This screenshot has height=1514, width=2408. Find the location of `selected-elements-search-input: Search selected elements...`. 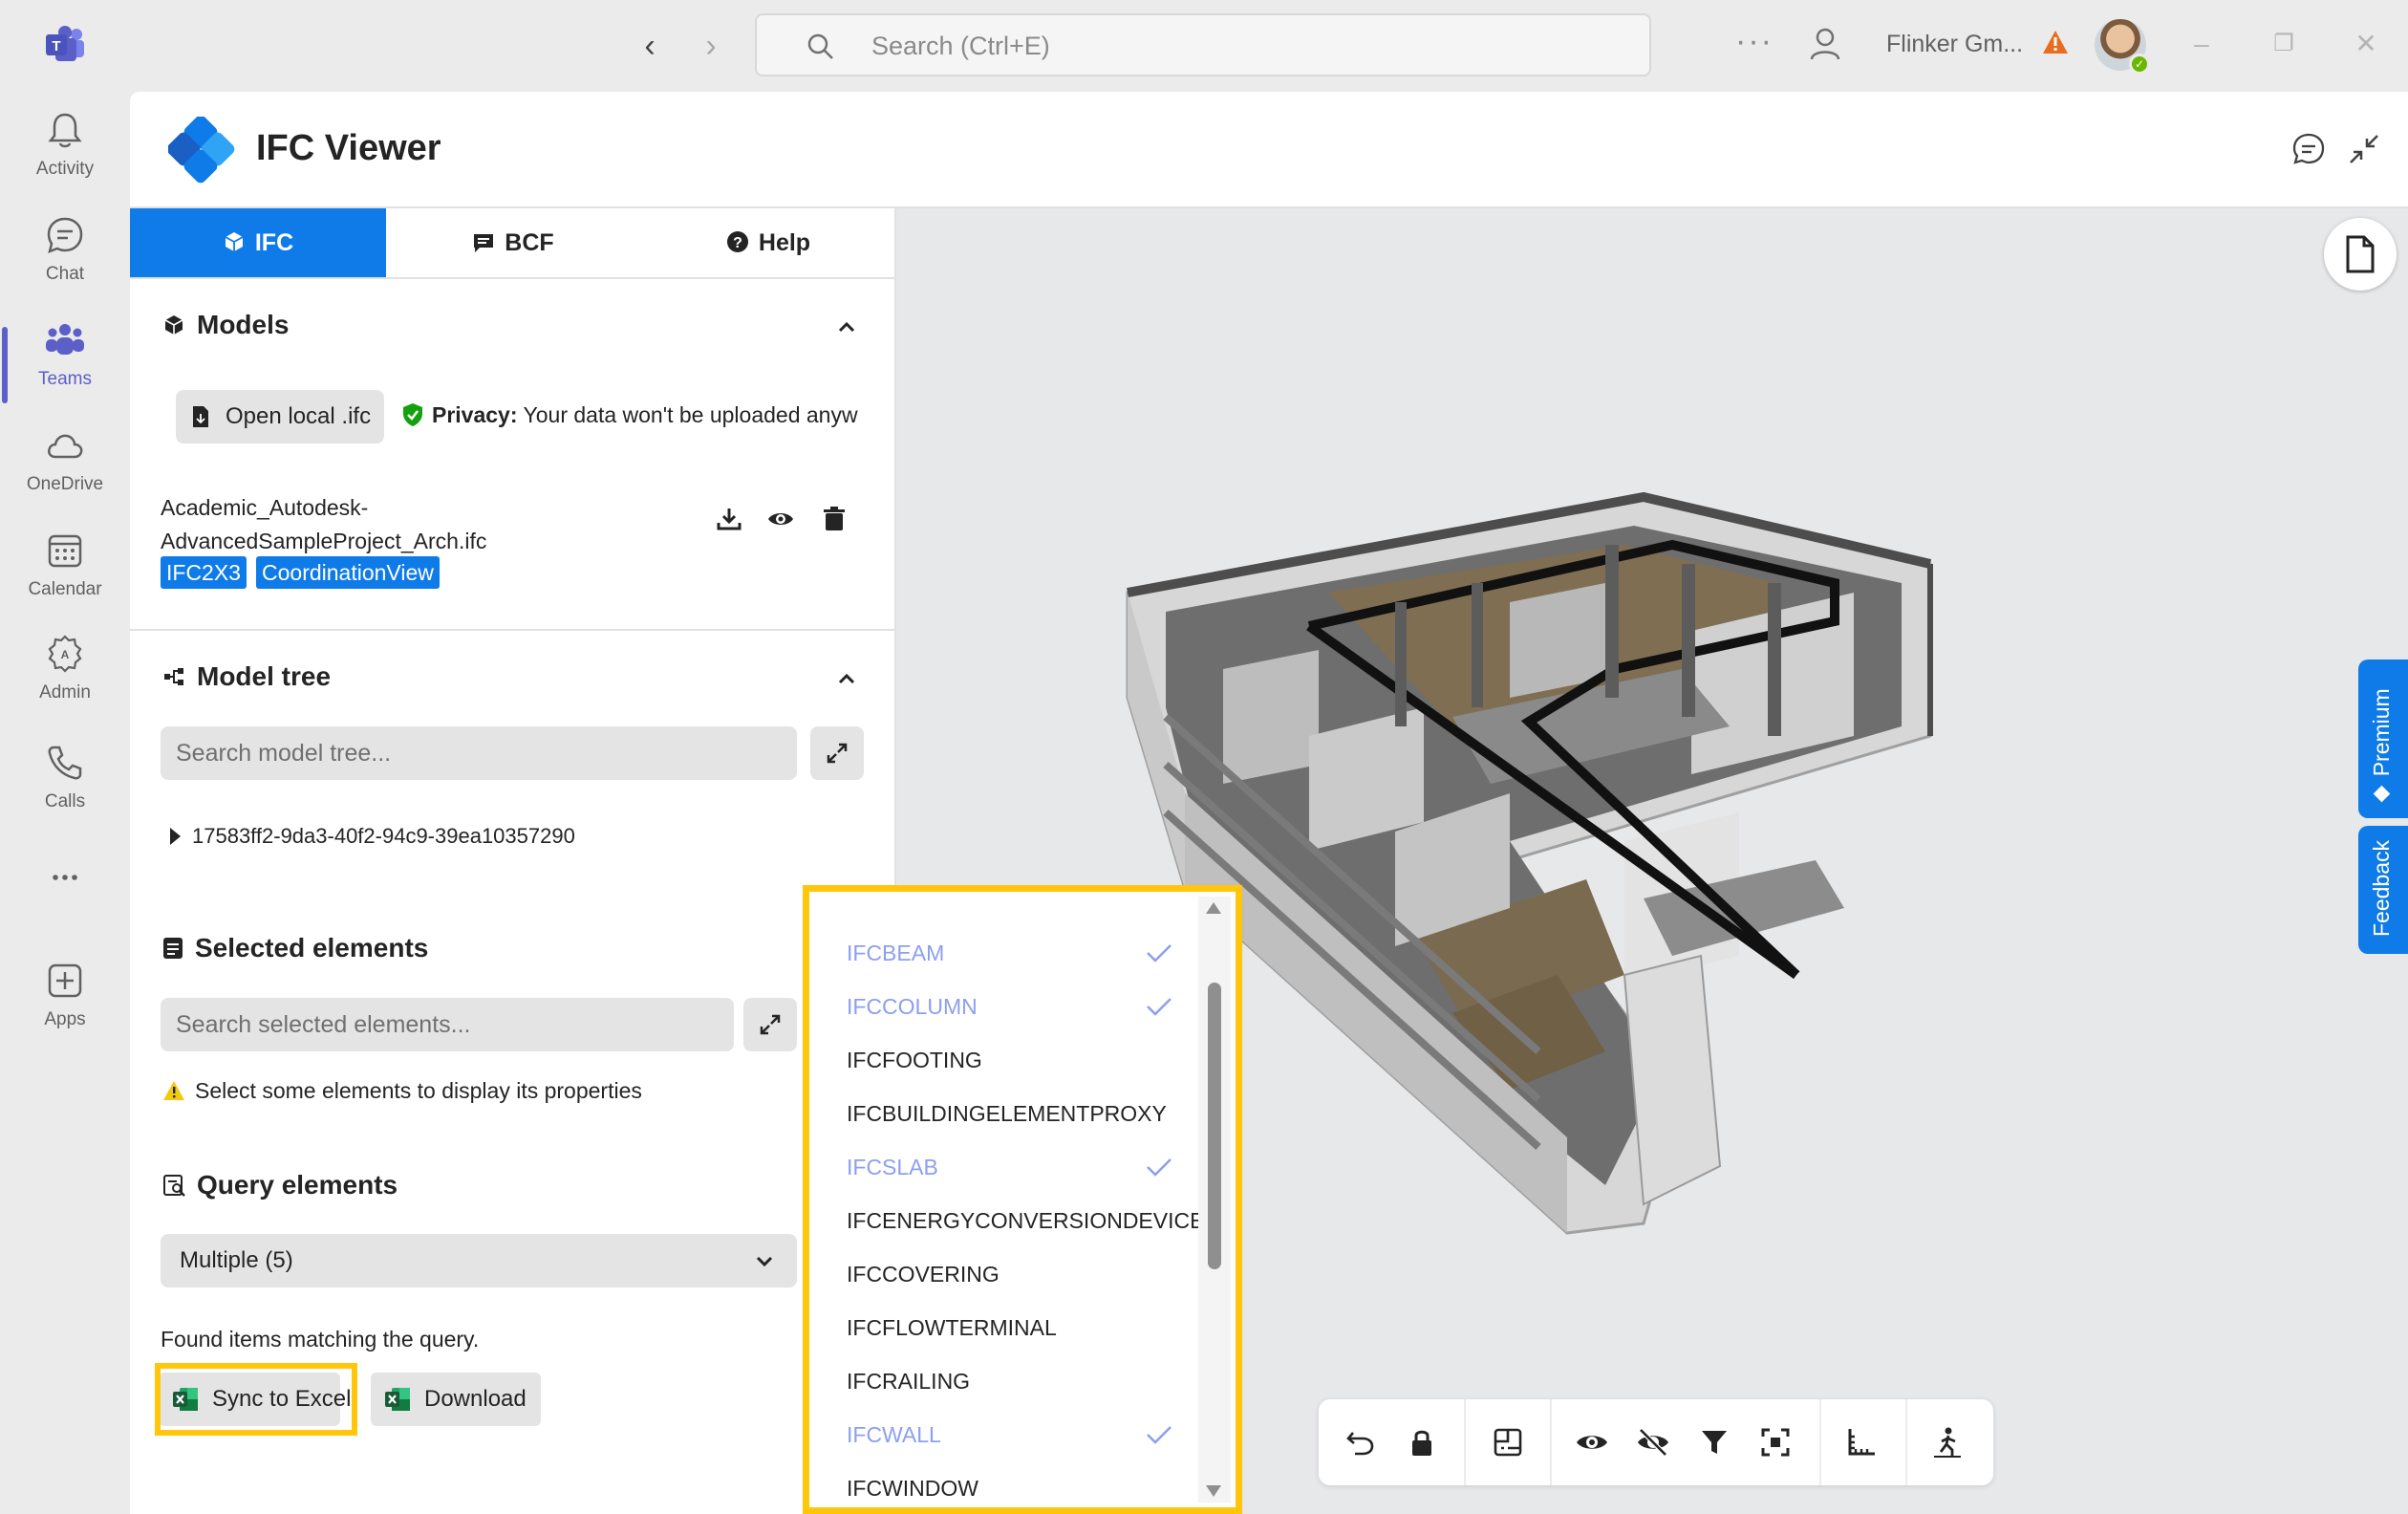

selected-elements-search-input: Search selected elements... is located at coordinates (448, 1024).